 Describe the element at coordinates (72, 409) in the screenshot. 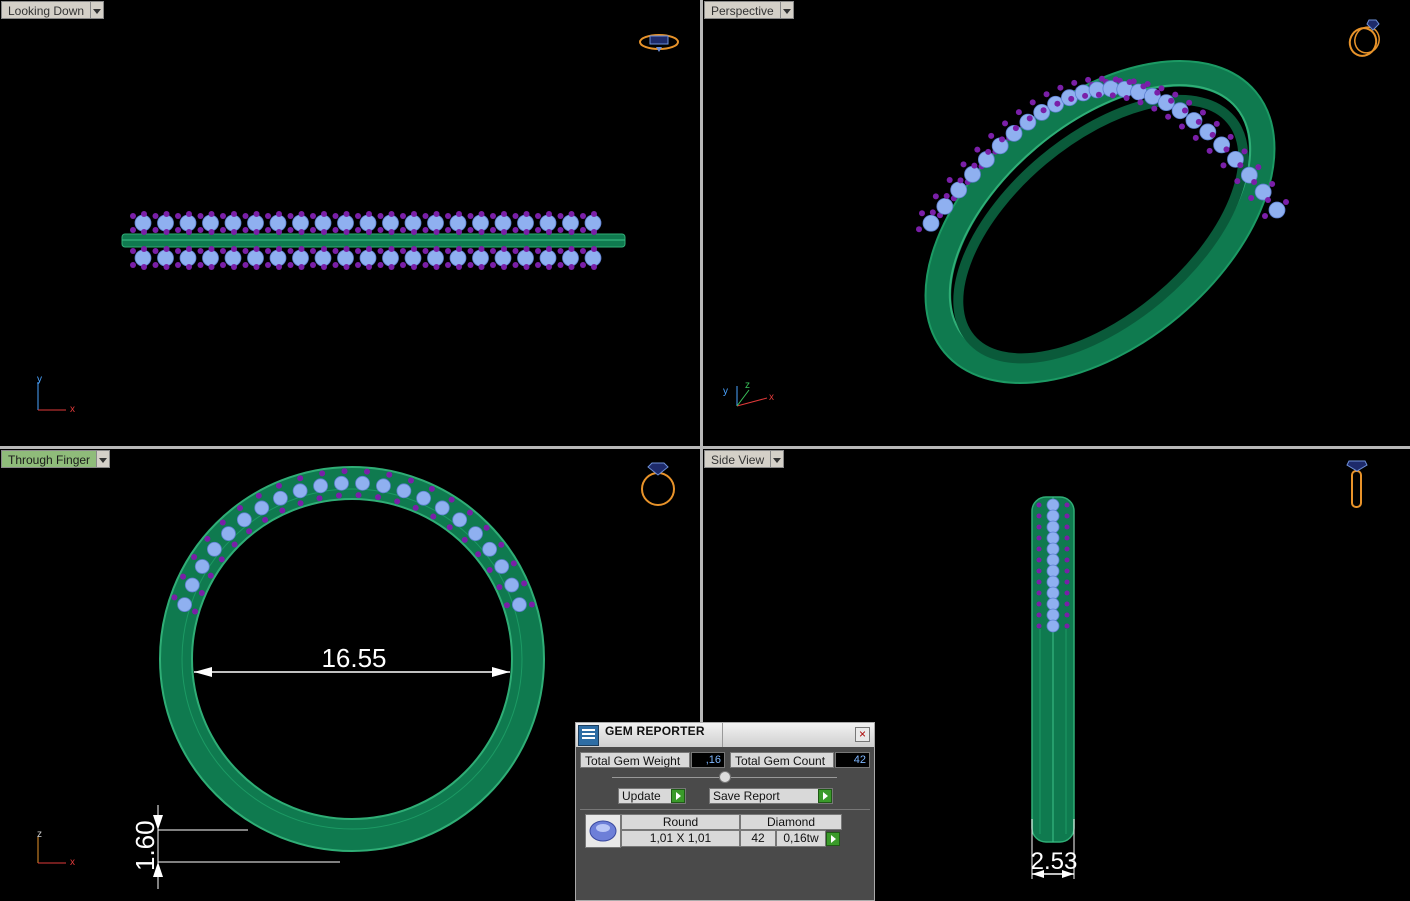

I see `axis-label-x: x` at that location.